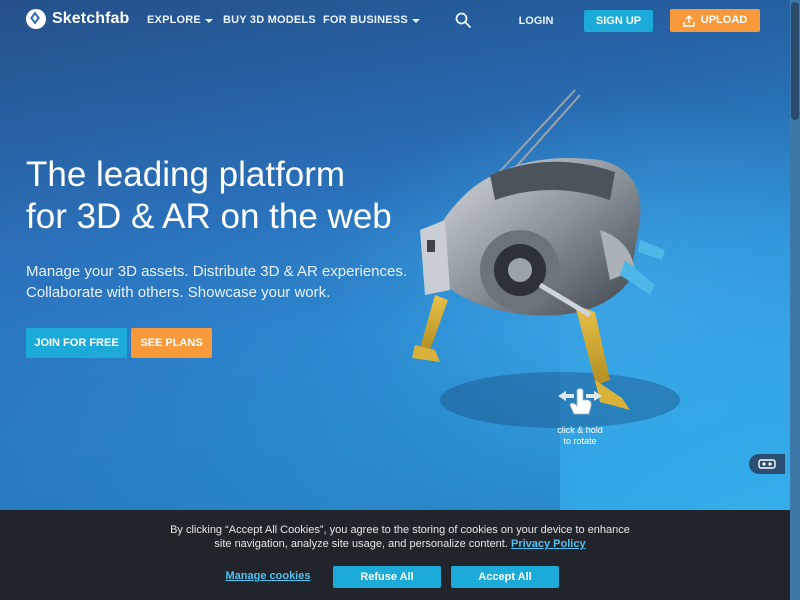 Image resolution: width=800 pixels, height=600 pixels. I want to click on brand-logo: Sketchfab, so click(77, 19).